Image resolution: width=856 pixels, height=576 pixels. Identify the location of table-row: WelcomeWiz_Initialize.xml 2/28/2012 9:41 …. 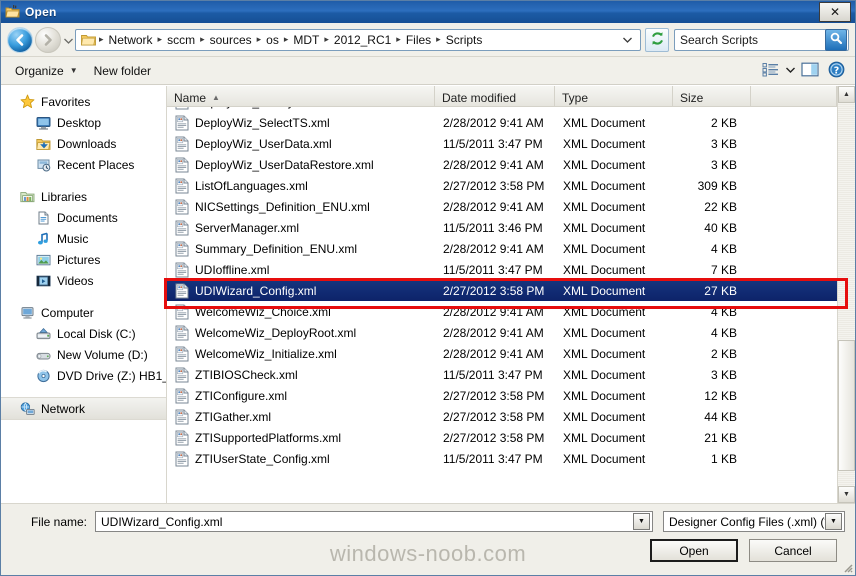
(502, 353).